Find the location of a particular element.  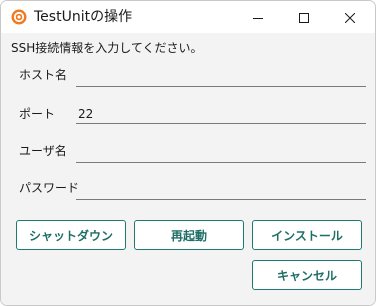

password-input is located at coordinates (221, 190).